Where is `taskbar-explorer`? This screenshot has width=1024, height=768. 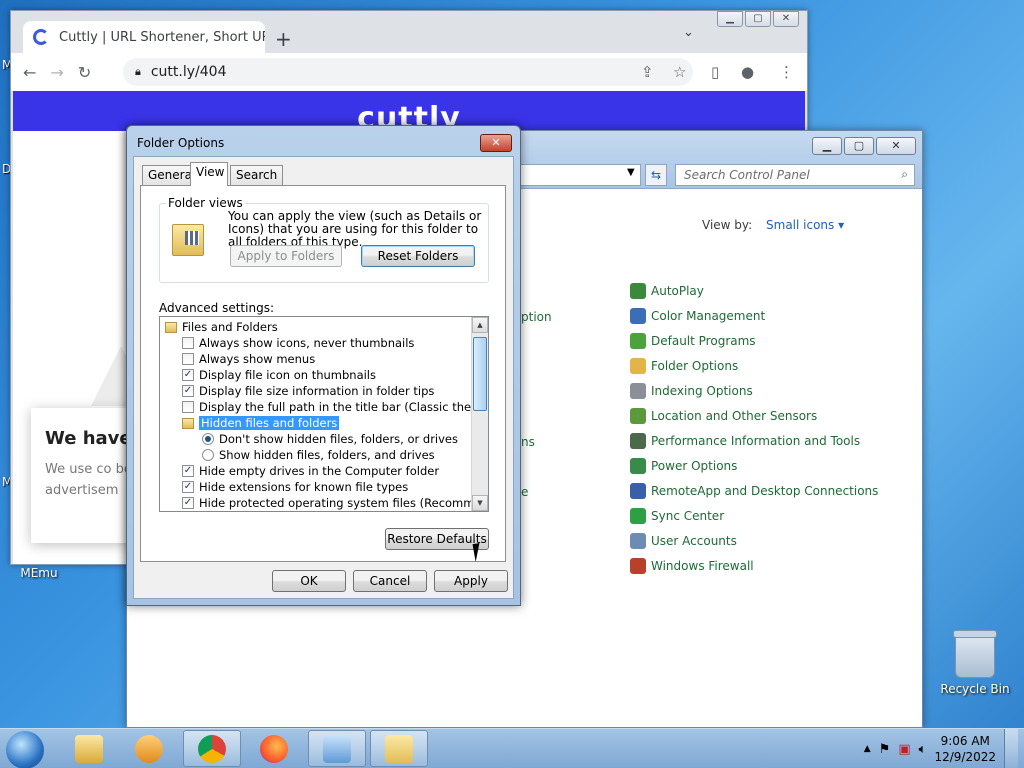 taskbar-explorer is located at coordinates (89, 748).